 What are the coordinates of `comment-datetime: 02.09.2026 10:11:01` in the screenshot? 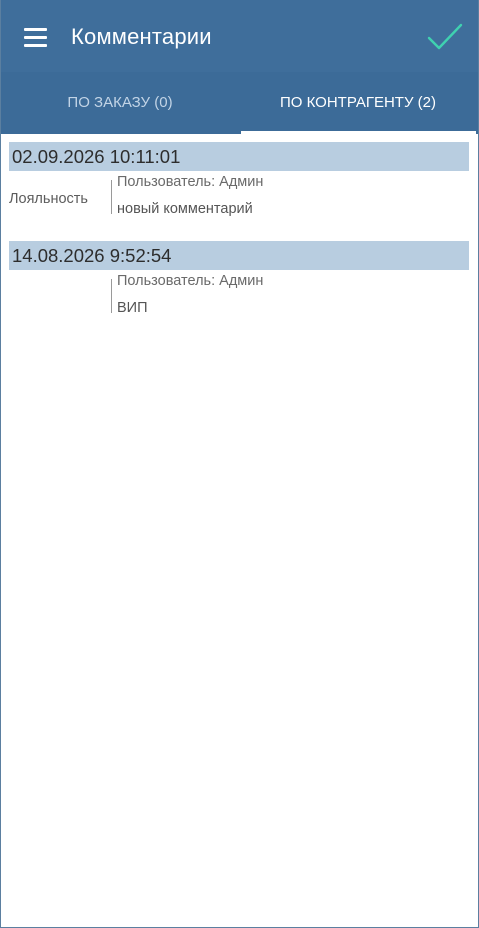 It's located at (96, 156).